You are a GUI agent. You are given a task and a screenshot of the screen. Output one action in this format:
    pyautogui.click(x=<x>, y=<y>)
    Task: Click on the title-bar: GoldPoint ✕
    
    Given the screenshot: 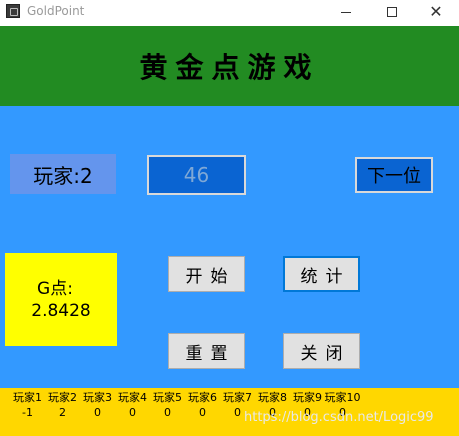 What is the action you would take?
    pyautogui.click(x=229, y=12)
    